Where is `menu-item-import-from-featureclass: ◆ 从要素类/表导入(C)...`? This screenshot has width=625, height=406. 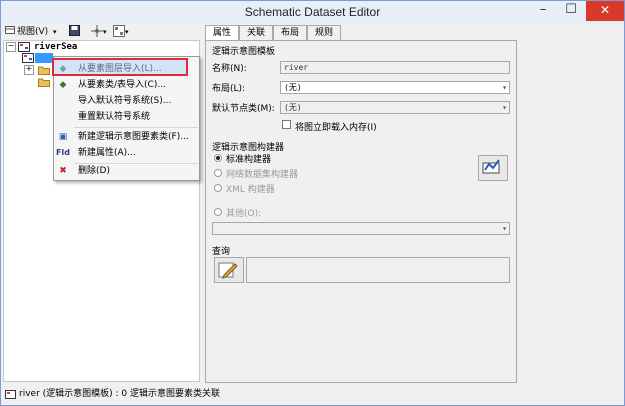 menu-item-import-from-featureclass: ◆ 从要素类/表导入(C)... is located at coordinates (126, 85).